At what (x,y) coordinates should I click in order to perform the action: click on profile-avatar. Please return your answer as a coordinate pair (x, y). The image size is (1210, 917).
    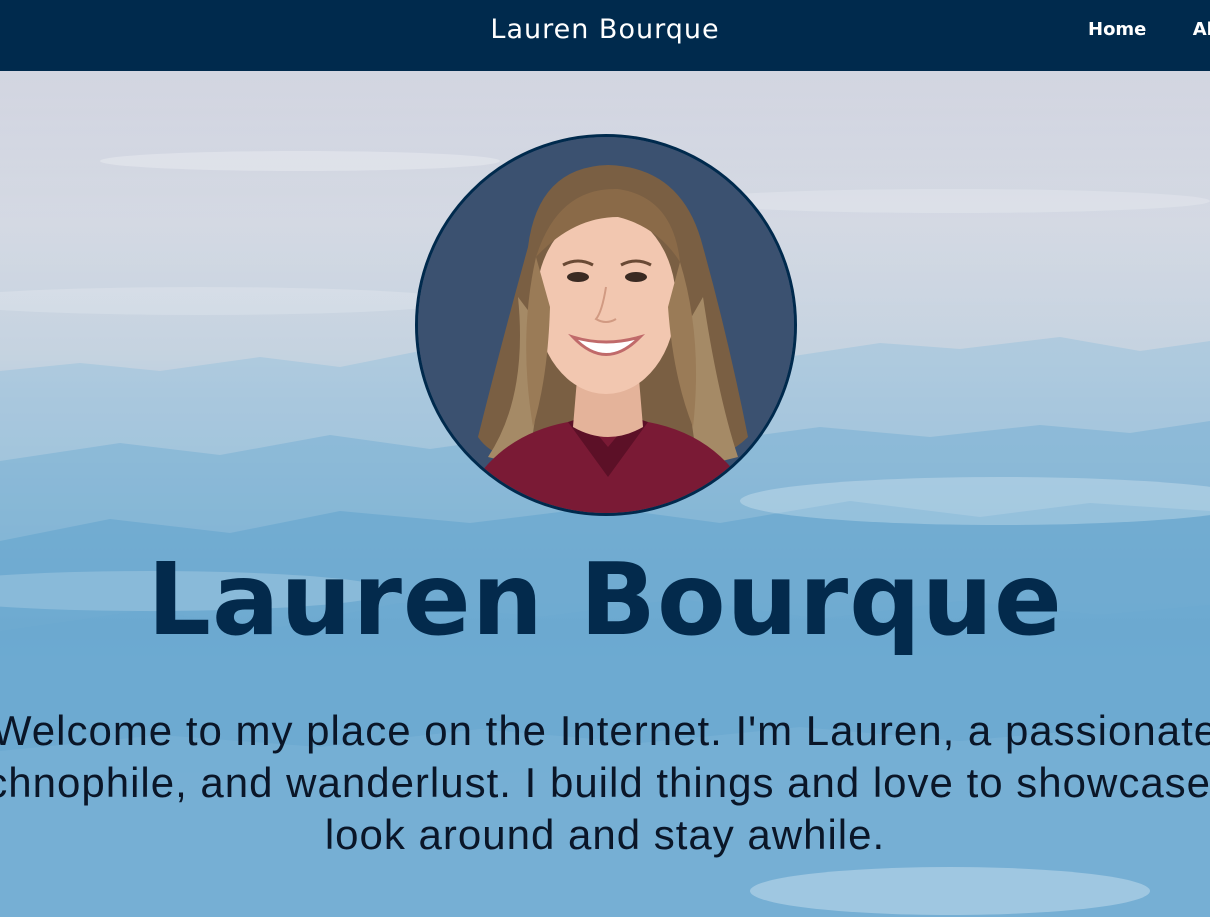
    Looking at the image, I should click on (606, 325).